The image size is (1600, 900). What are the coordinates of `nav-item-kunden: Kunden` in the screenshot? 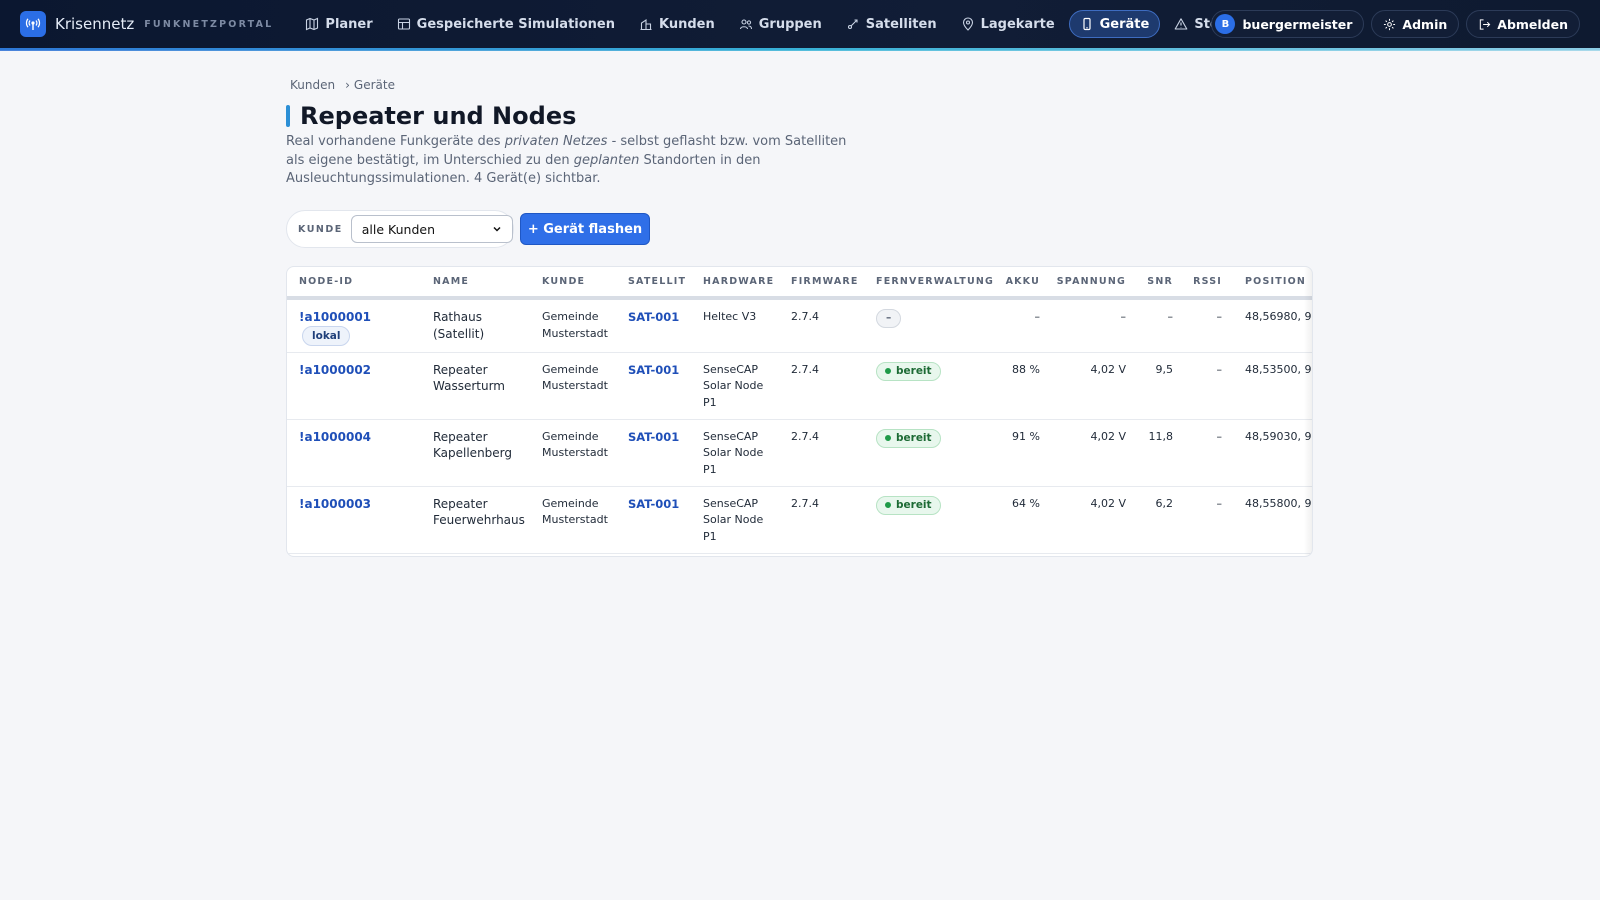 It's located at (677, 24).